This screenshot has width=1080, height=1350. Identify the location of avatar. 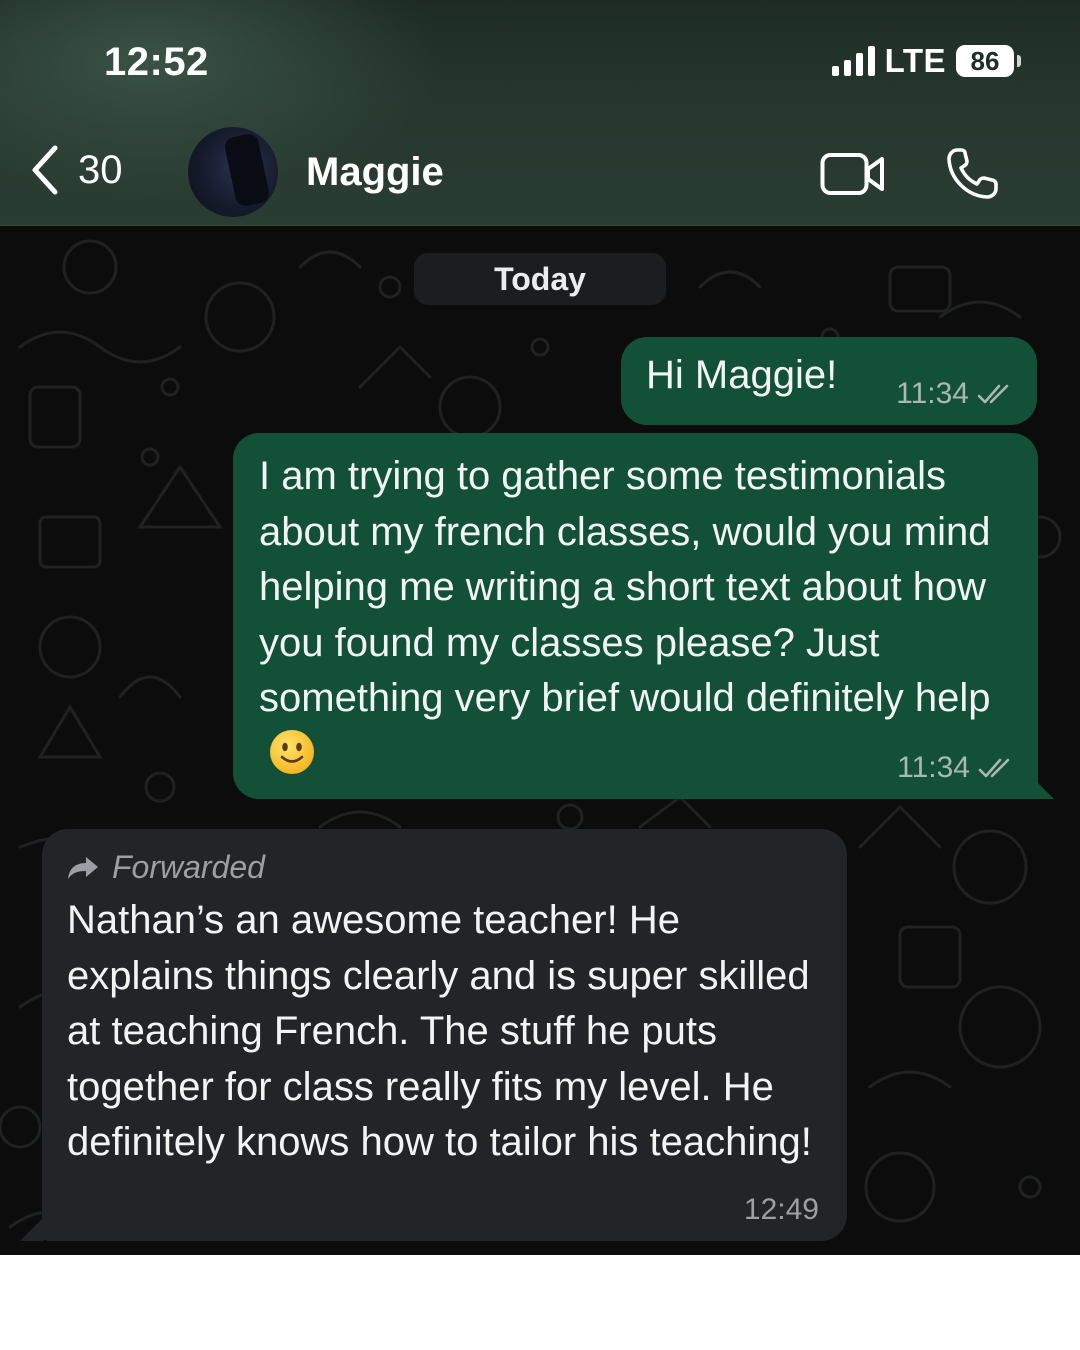
(233, 172).